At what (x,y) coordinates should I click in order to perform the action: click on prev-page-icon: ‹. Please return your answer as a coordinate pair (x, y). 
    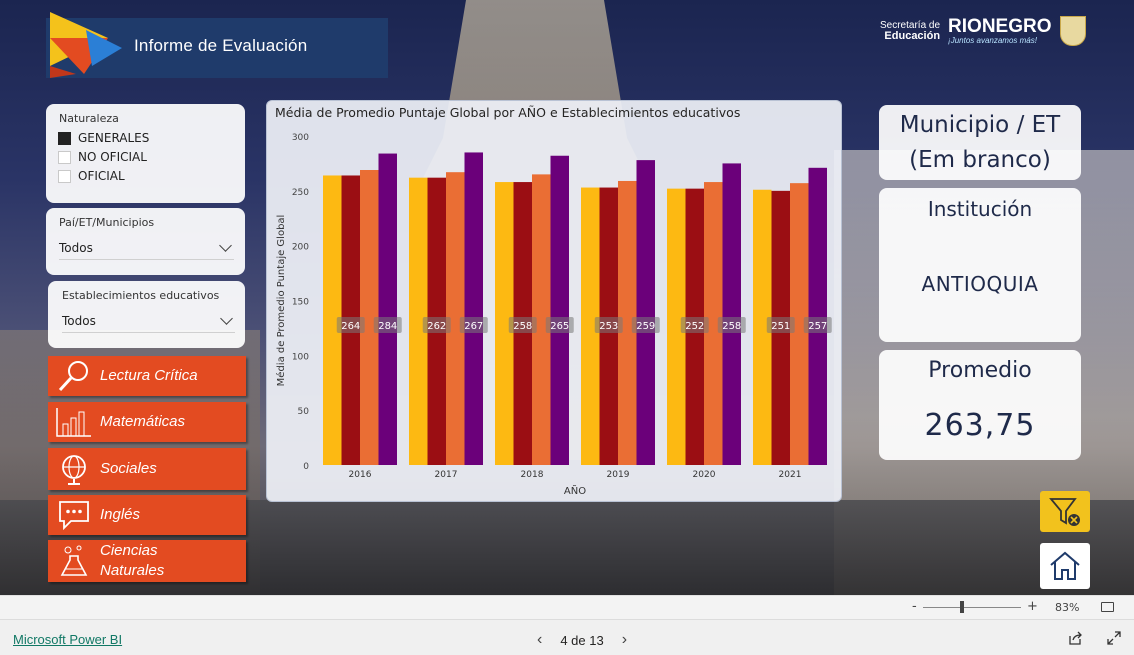
    Looking at the image, I should click on (539, 640).